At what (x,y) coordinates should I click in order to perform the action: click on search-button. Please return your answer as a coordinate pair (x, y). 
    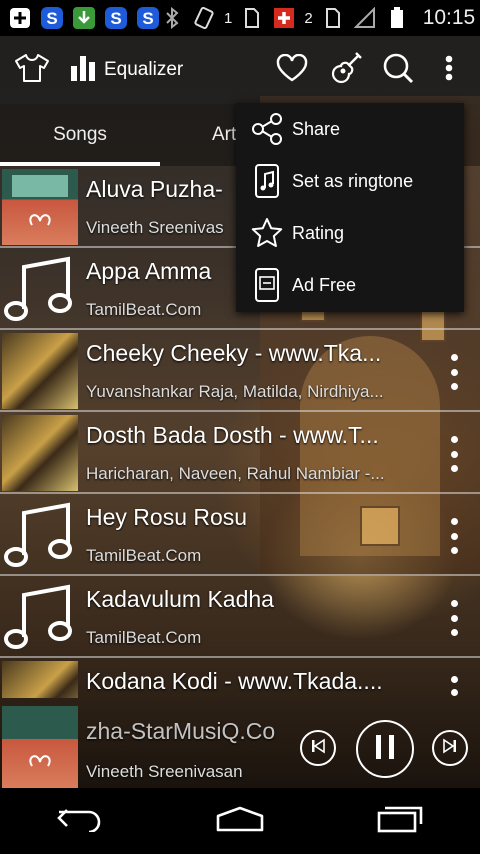
    Looking at the image, I should click on (398, 70).